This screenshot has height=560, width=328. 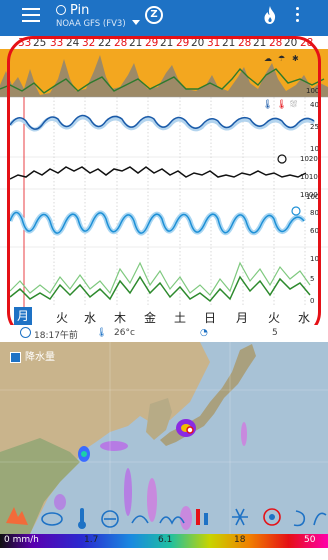 I want to click on day-label: 木, so click(x=120, y=317).